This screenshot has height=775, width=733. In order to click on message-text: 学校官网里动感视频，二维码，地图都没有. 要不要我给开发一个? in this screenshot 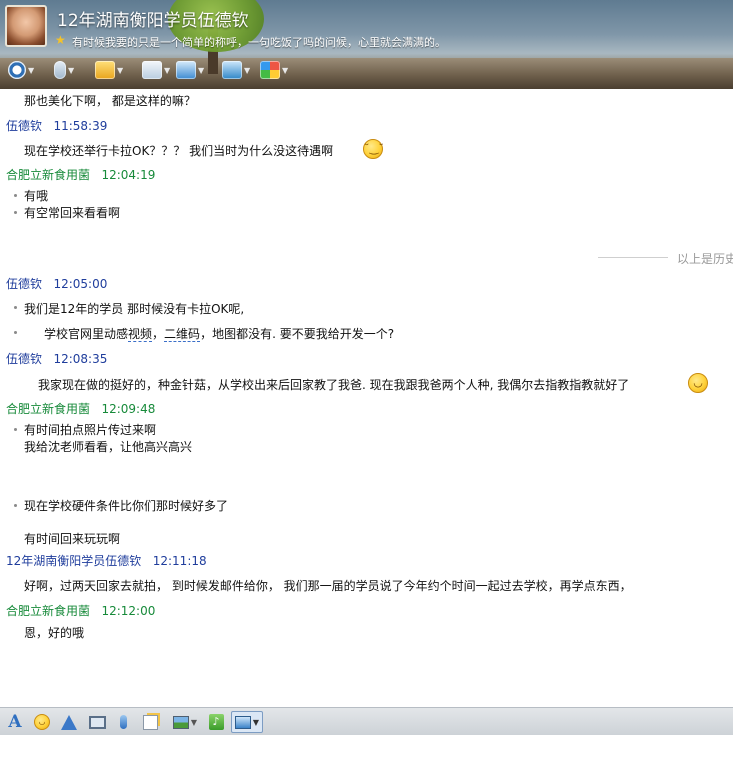, I will do `click(219, 333)`.